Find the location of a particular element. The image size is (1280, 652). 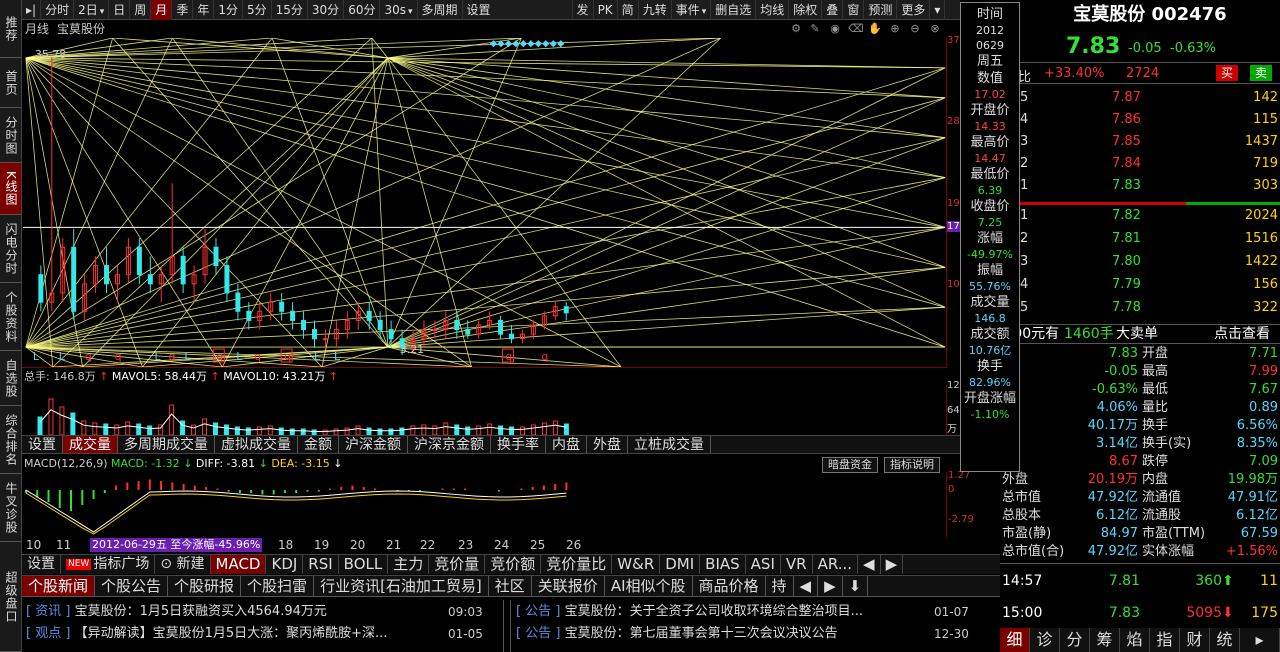

tb-week: 周 is located at coordinates (141, 10).